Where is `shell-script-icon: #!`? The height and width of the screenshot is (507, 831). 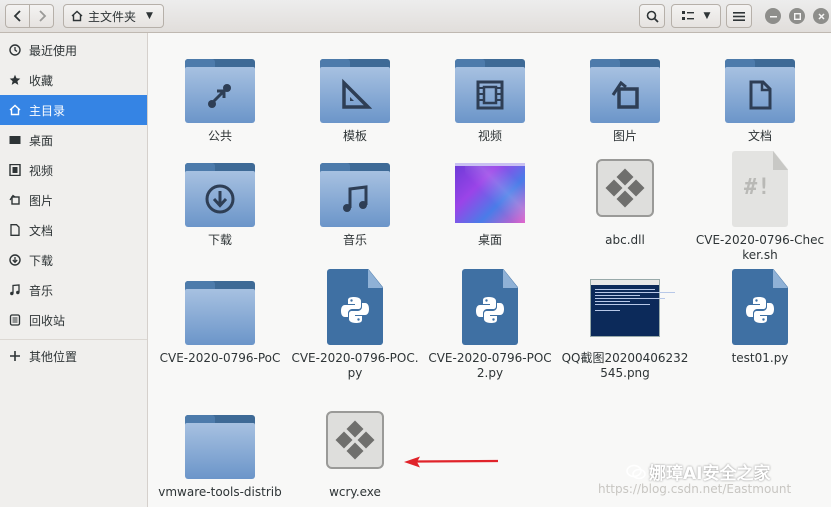 shell-script-icon: #! is located at coordinates (760, 187).